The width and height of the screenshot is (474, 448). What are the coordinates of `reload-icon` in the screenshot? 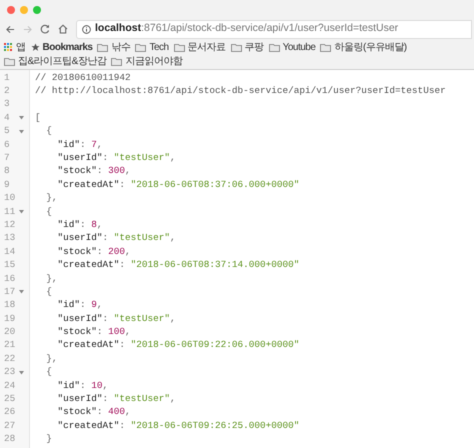 It's located at (45, 29).